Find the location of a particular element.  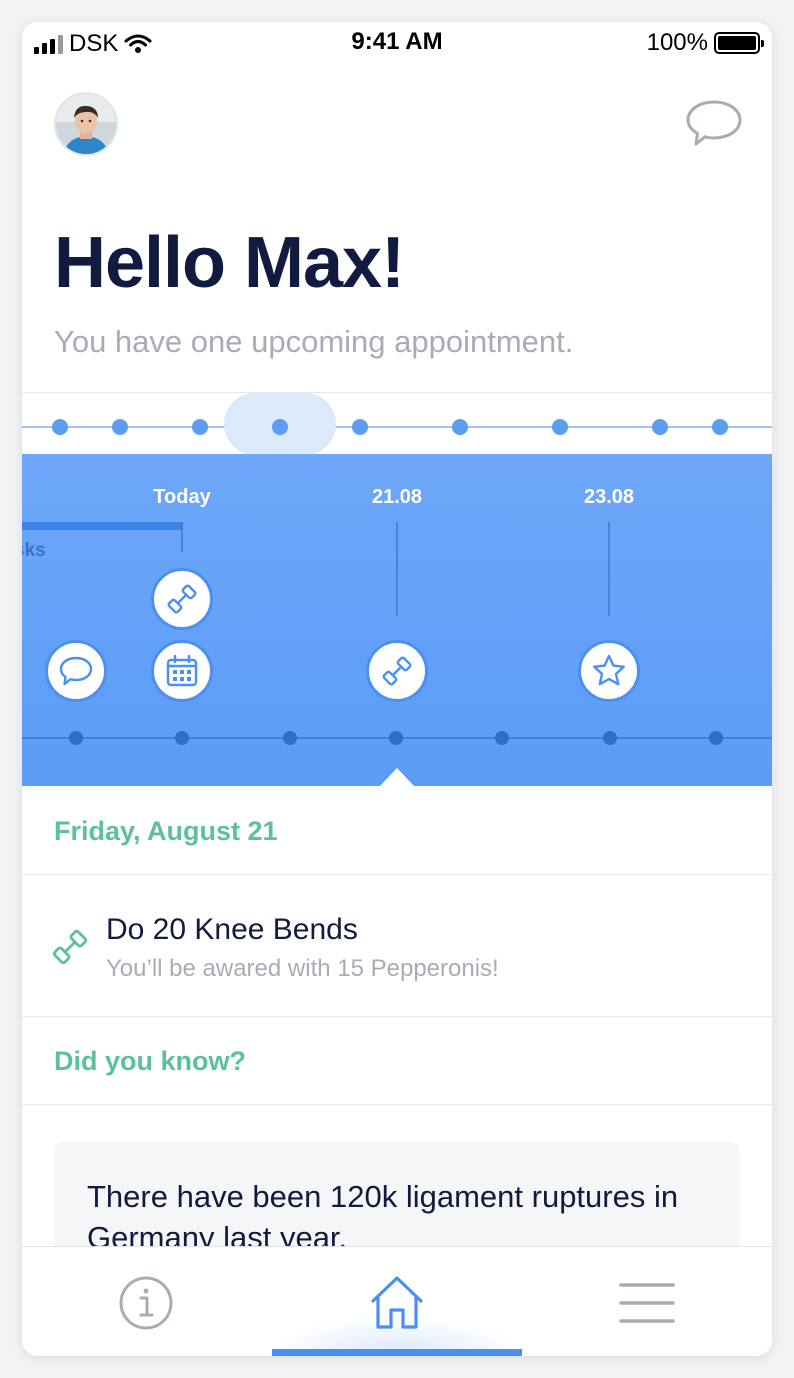

calendar-icon is located at coordinates (182, 670).